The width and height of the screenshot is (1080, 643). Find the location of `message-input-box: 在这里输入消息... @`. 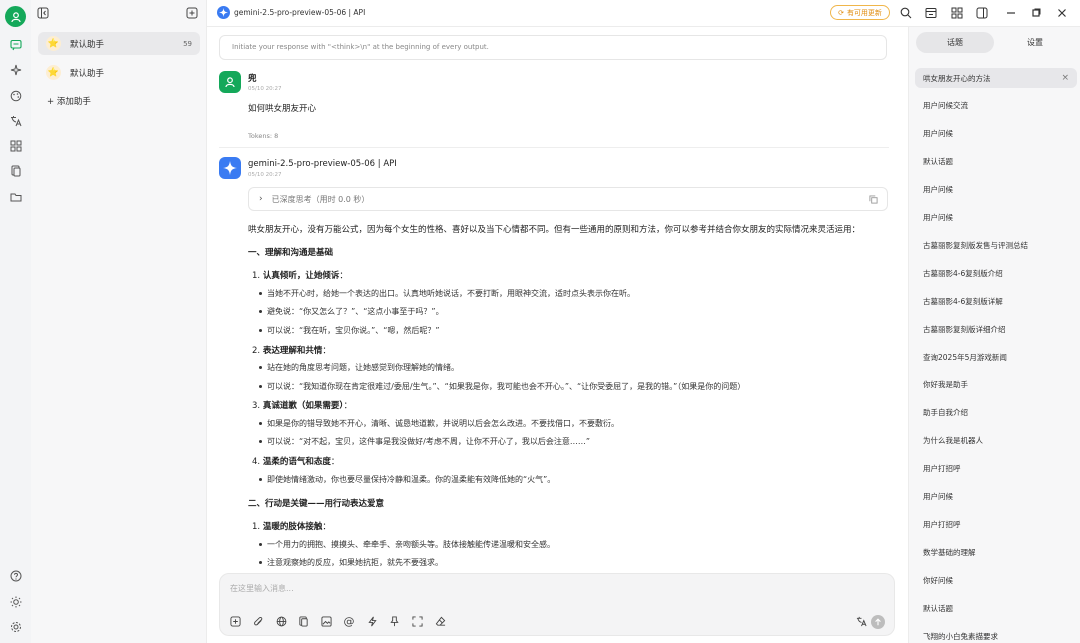

message-input-box: 在这里输入消息... @ is located at coordinates (557, 604).